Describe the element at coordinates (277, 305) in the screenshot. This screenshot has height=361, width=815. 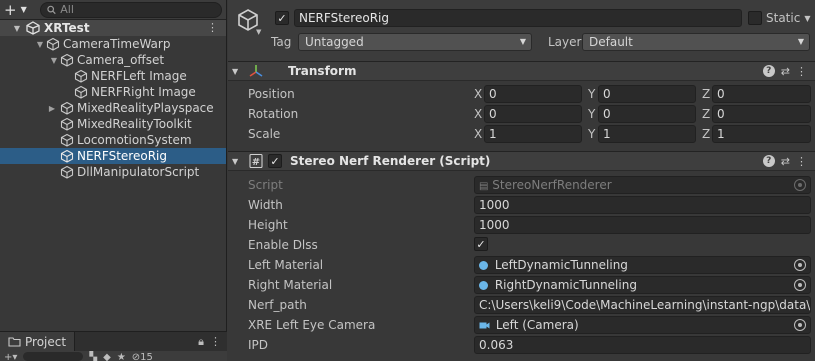
I see `nerf-path-label: Nerf_path` at that location.